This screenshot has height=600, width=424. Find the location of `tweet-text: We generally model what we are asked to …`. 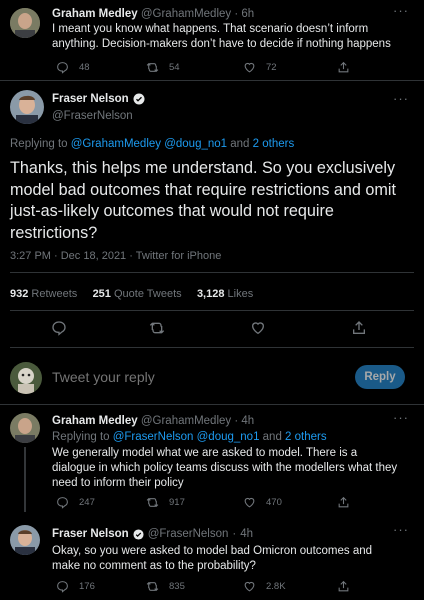

tweet-text: We generally model what we are asked to … is located at coordinates (225, 468).